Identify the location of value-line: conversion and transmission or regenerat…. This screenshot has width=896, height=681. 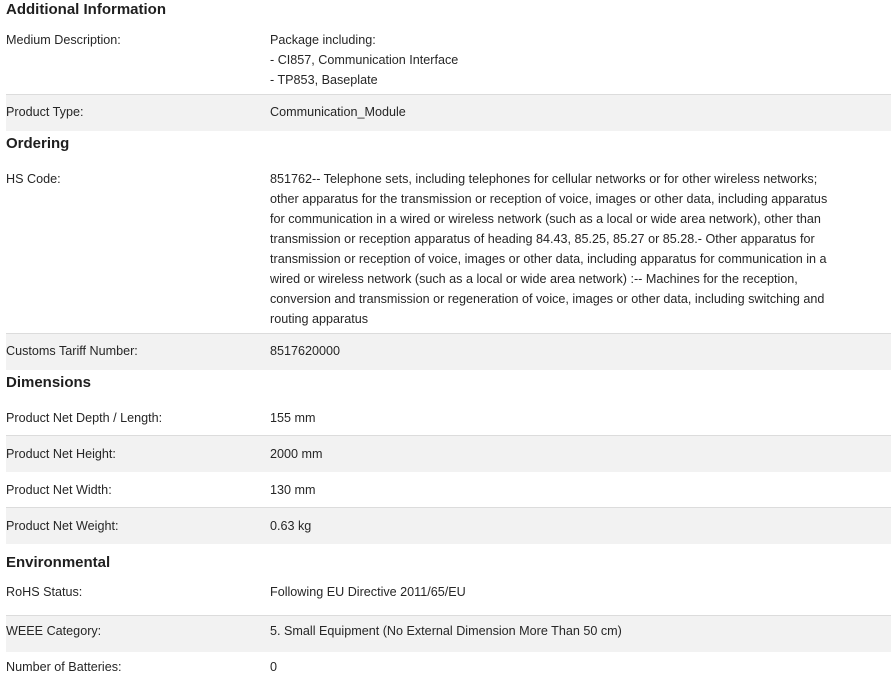
(547, 299).